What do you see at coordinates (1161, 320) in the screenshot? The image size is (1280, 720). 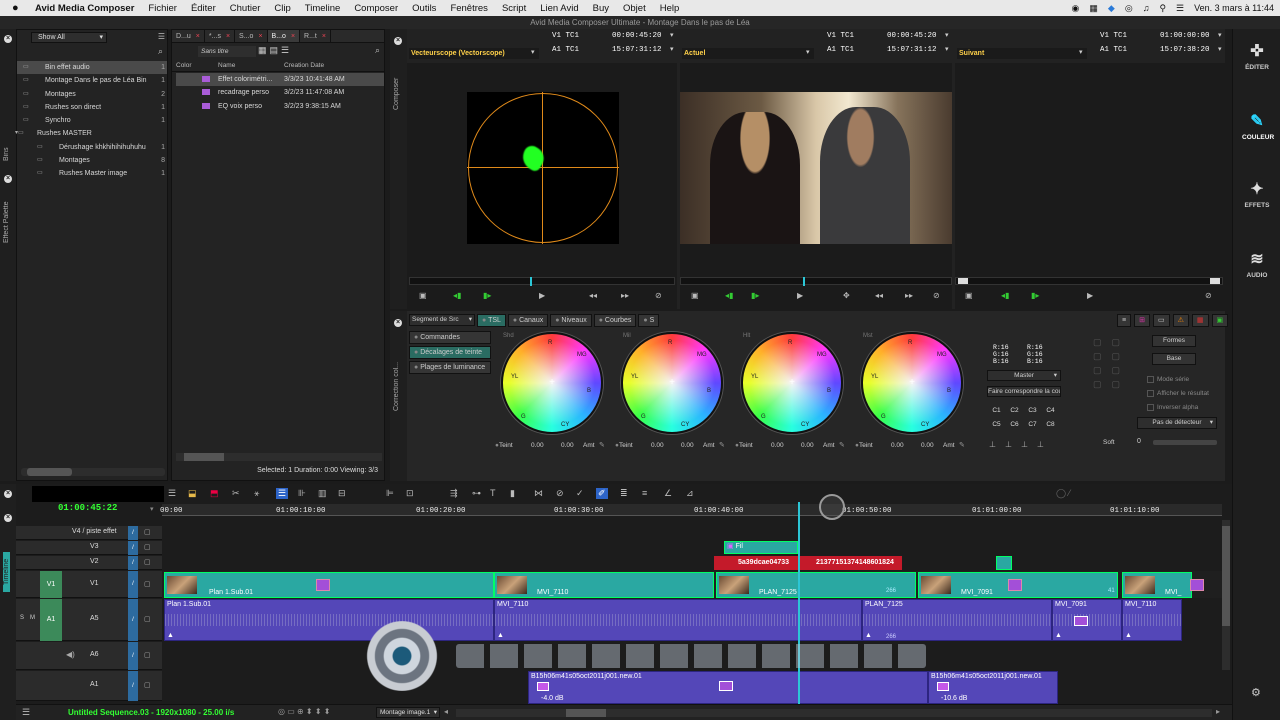 I see `camera-icon: ▭` at bounding box center [1161, 320].